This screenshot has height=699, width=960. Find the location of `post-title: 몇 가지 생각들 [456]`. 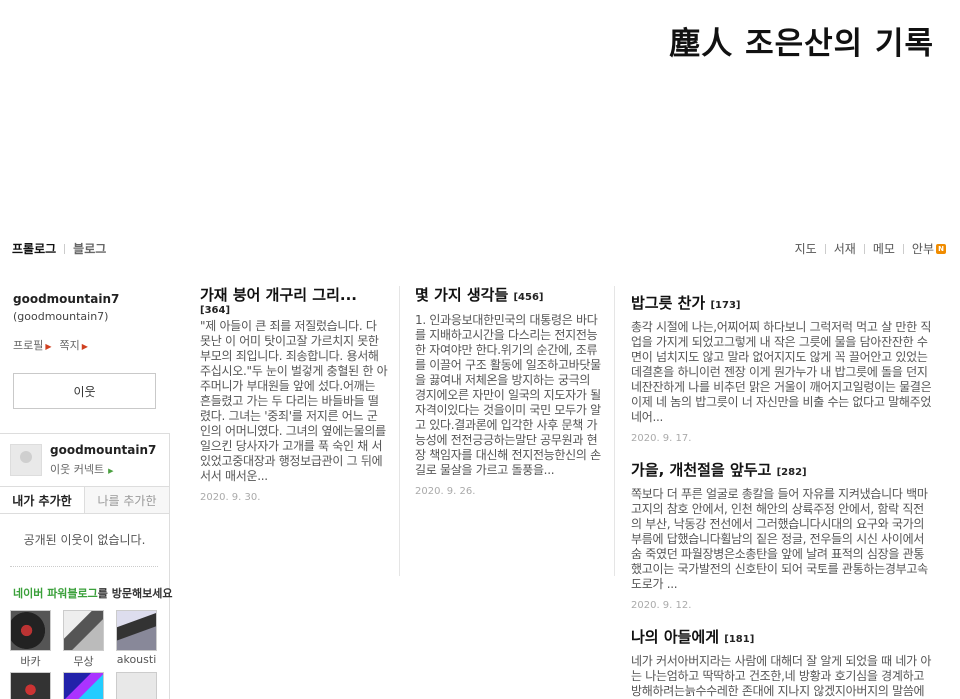

post-title: 몇 가지 생각들 [456] is located at coordinates (509, 296).